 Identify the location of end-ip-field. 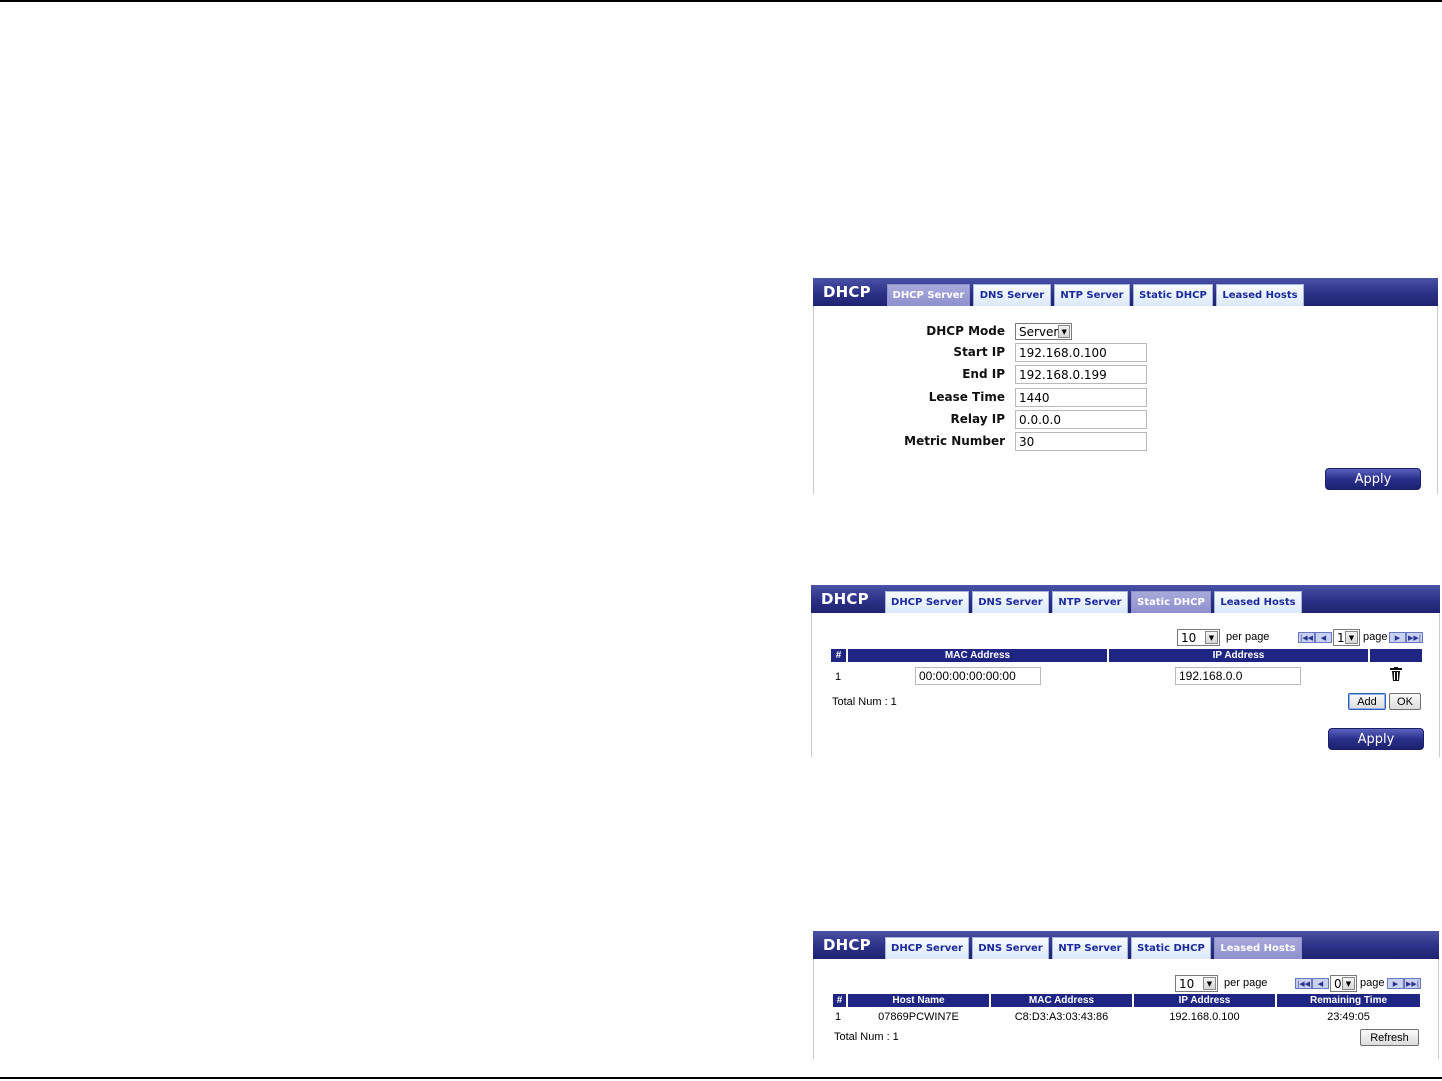
(1081, 374).